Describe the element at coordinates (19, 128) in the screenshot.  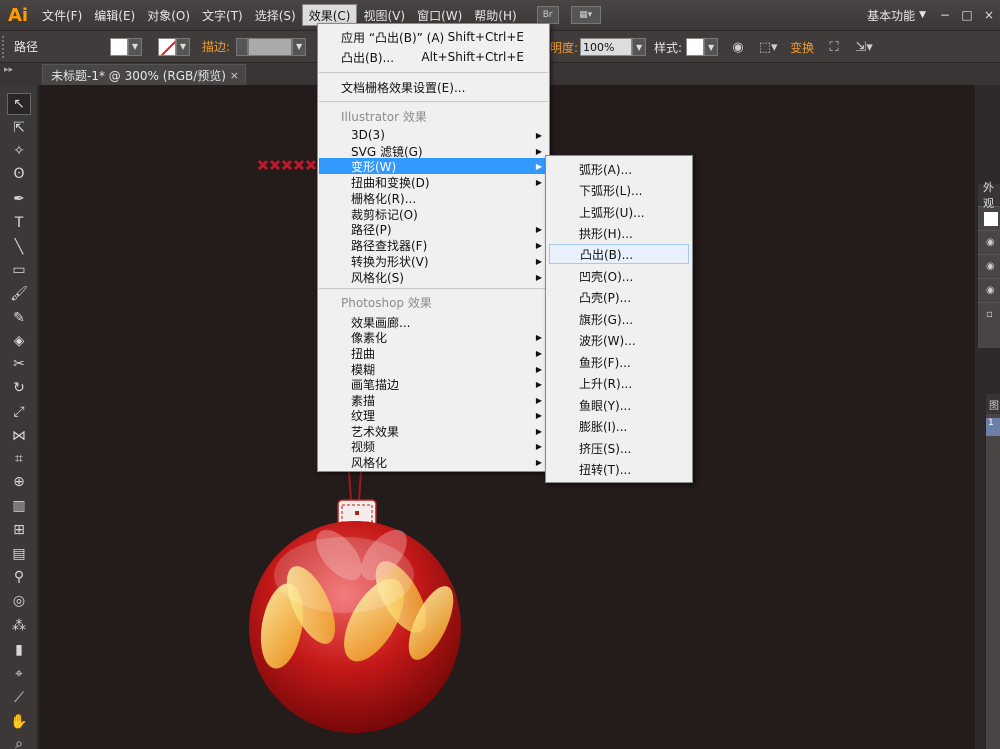
I see `direct-selection-tool-icon: ⇱` at that location.